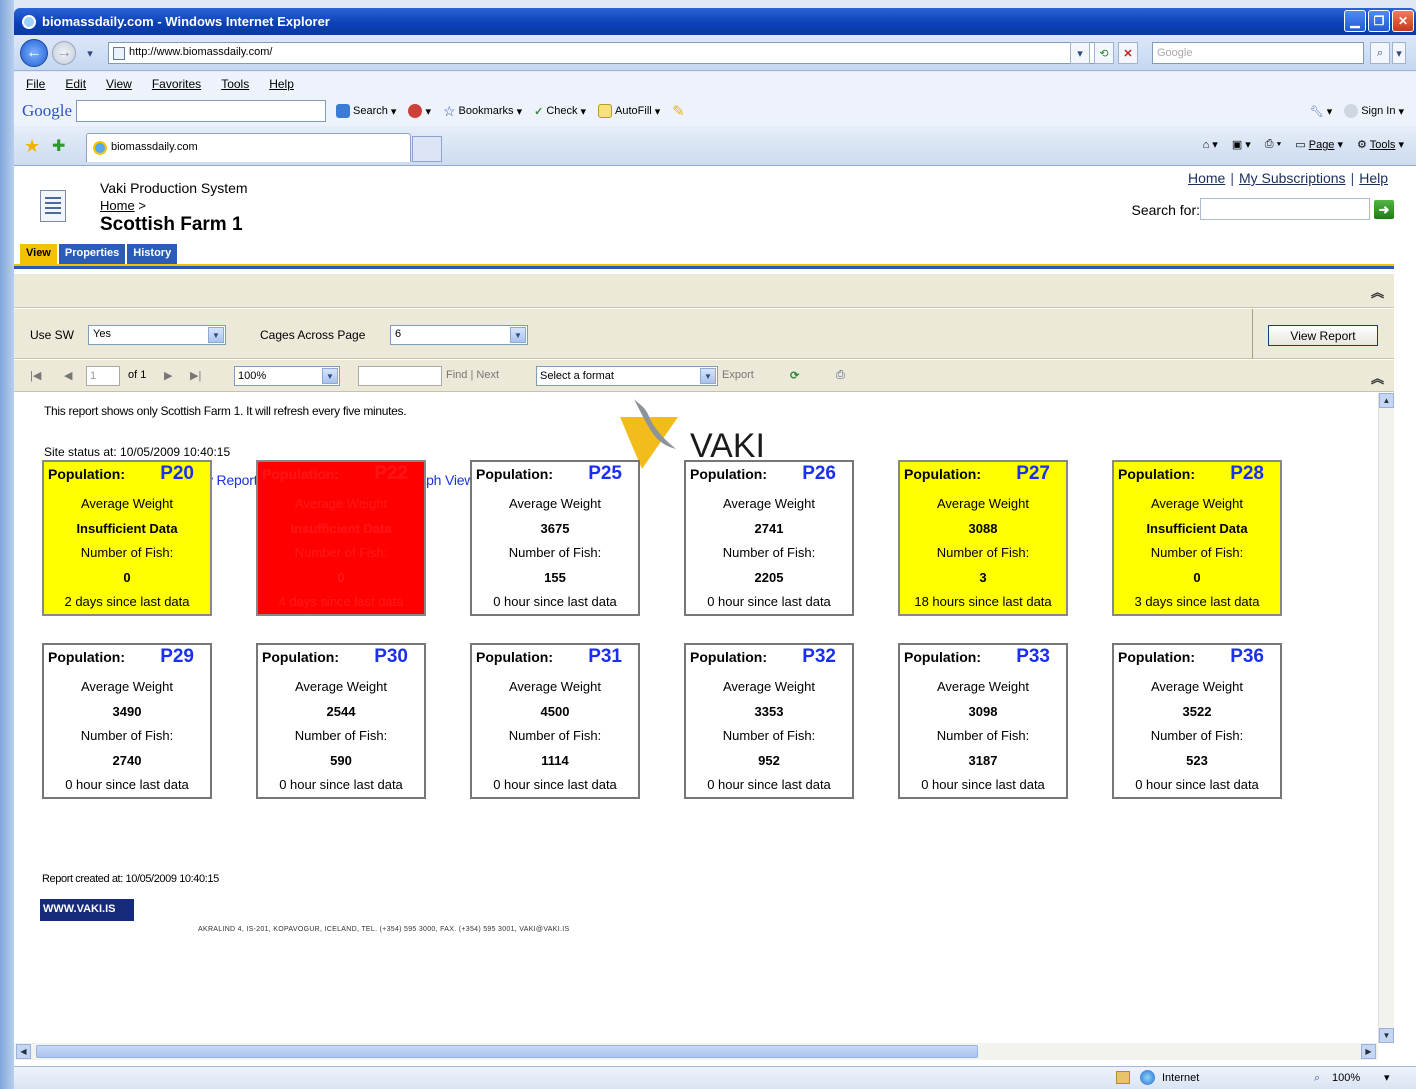 Image resolution: width=1416 pixels, height=1089 pixels. I want to click on time-since-last-data: 3 days since last data, so click(1197, 602).